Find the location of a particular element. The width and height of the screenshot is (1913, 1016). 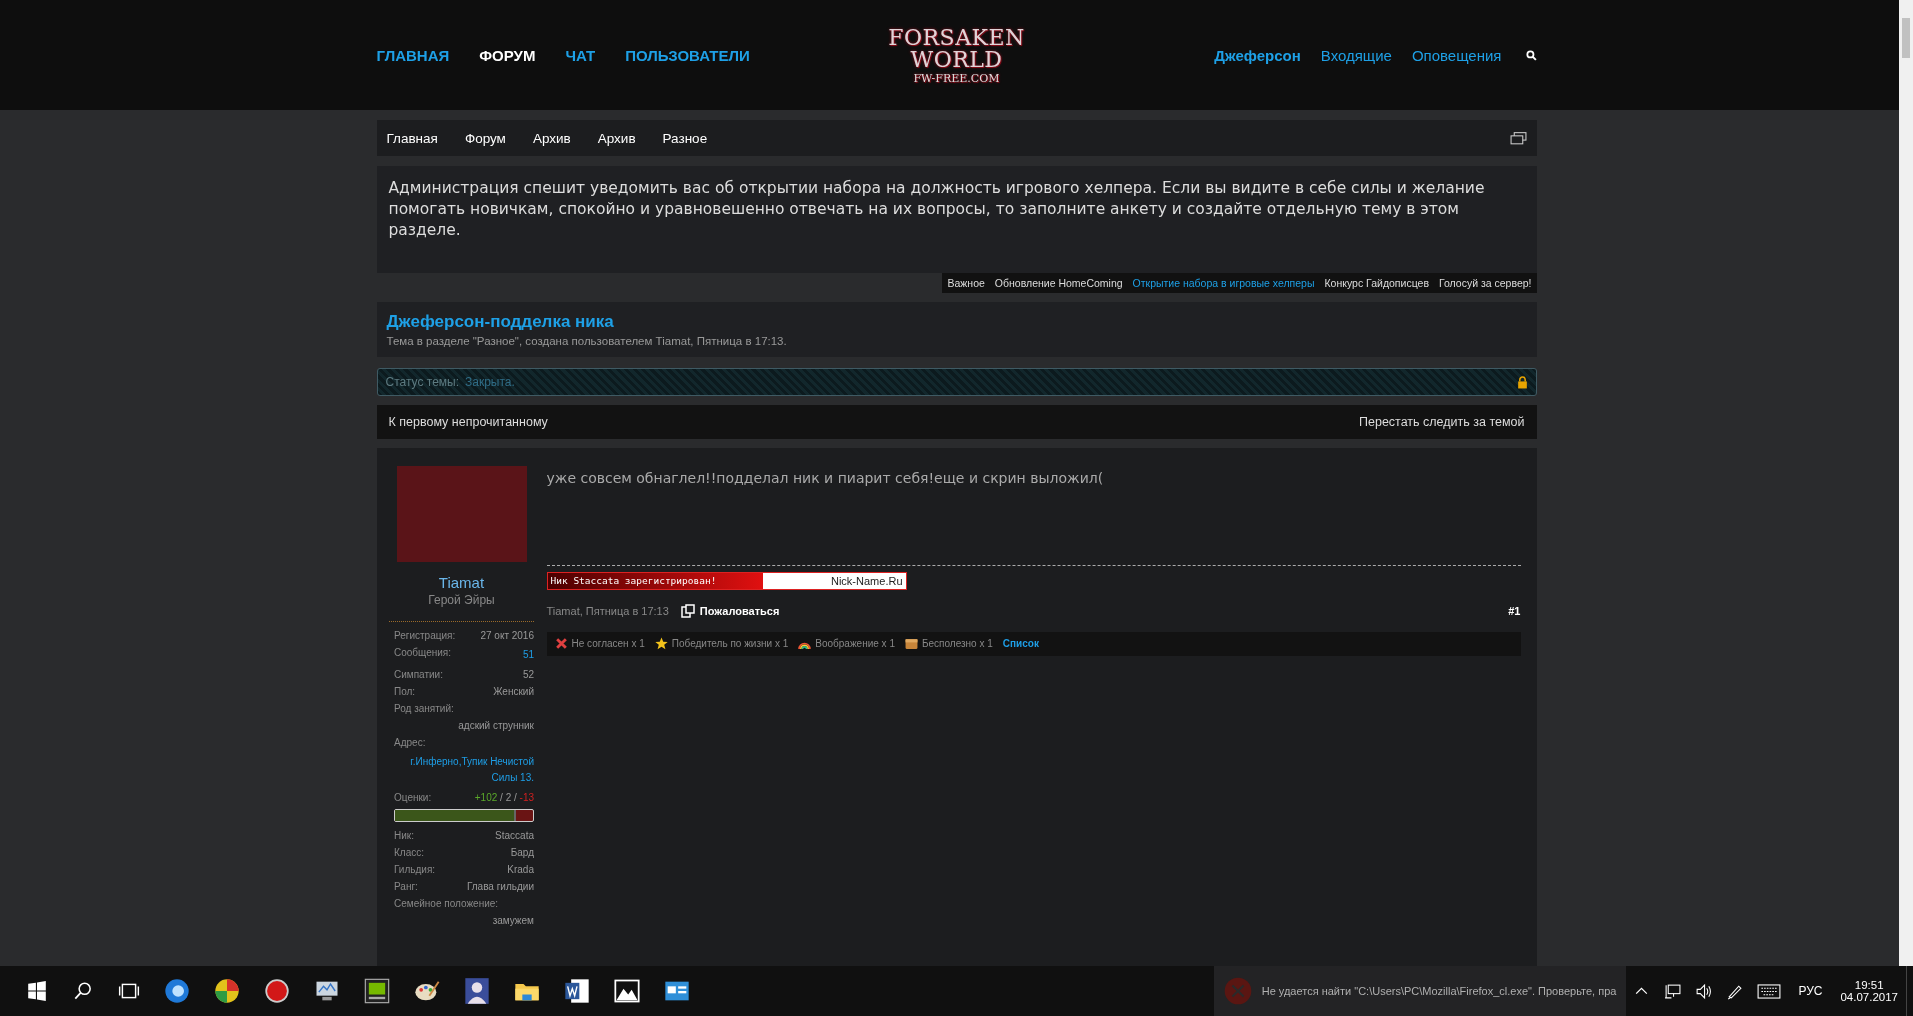

stat-label: Регистрация: is located at coordinates (425, 635).